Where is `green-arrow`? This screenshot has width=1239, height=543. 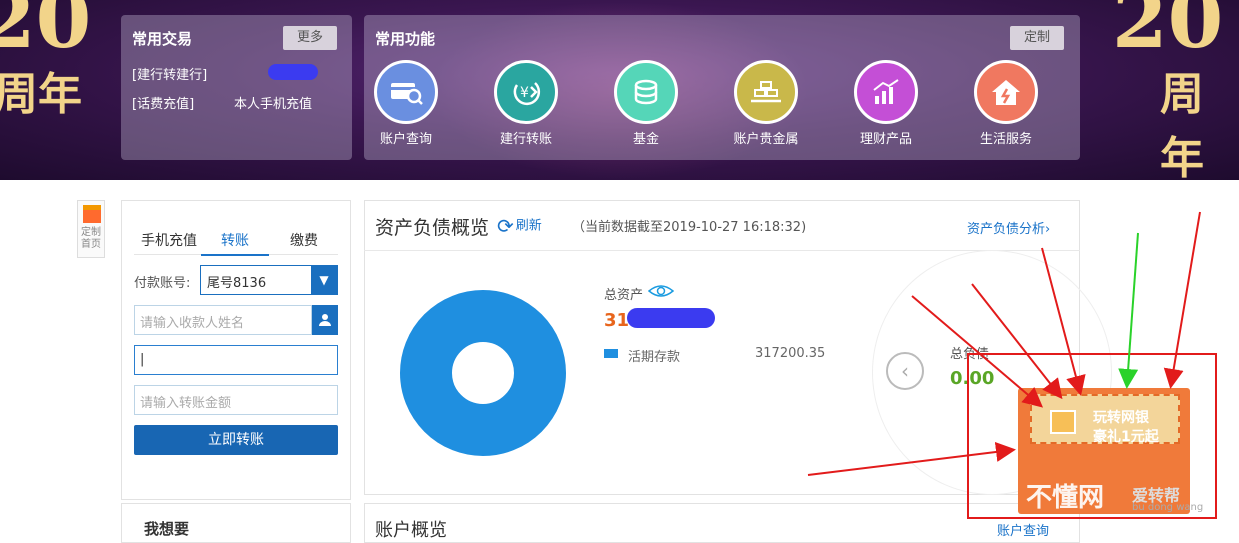 green-arrow is located at coordinates (1128, 310).